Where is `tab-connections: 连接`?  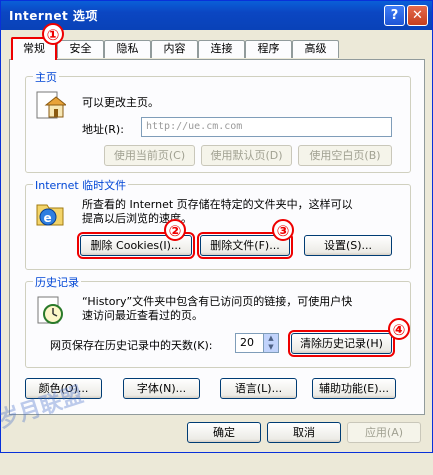
tab-connections: 连接 is located at coordinates (221, 49).